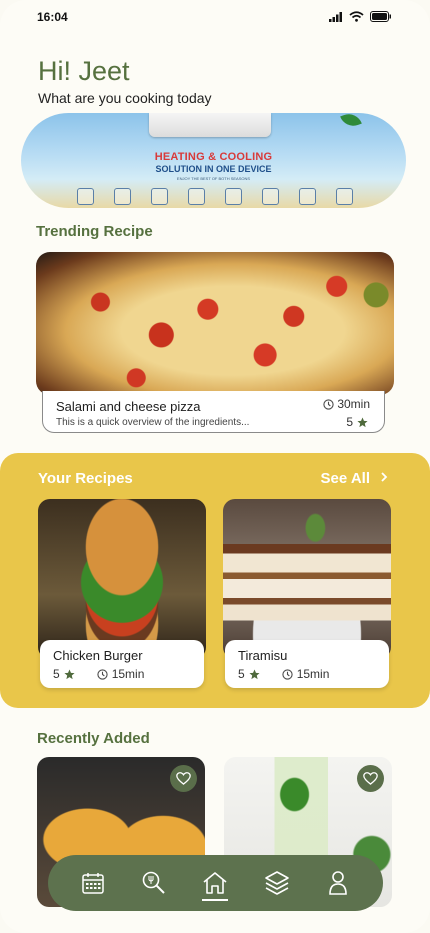 This screenshot has width=430, height=933. I want to click on leaf-decoration, so click(351, 121).